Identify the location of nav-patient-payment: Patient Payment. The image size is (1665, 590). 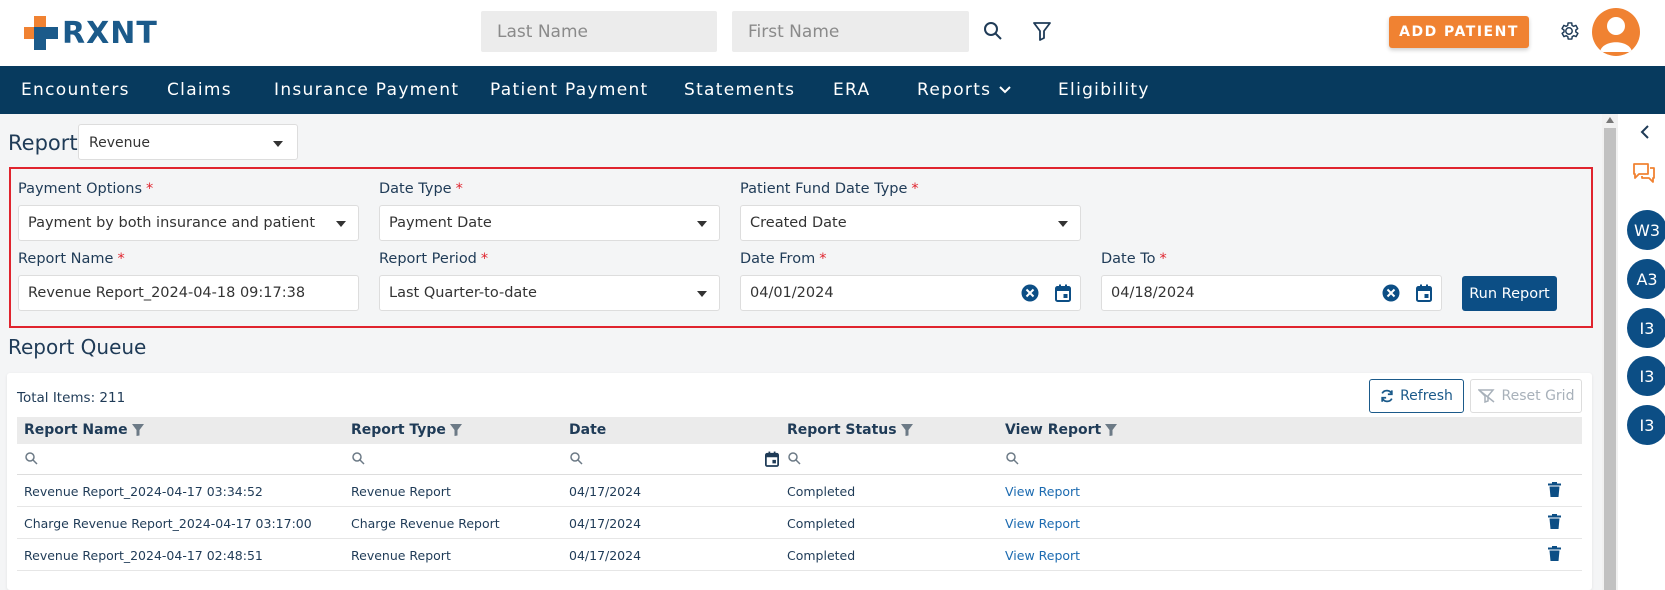
(569, 90).